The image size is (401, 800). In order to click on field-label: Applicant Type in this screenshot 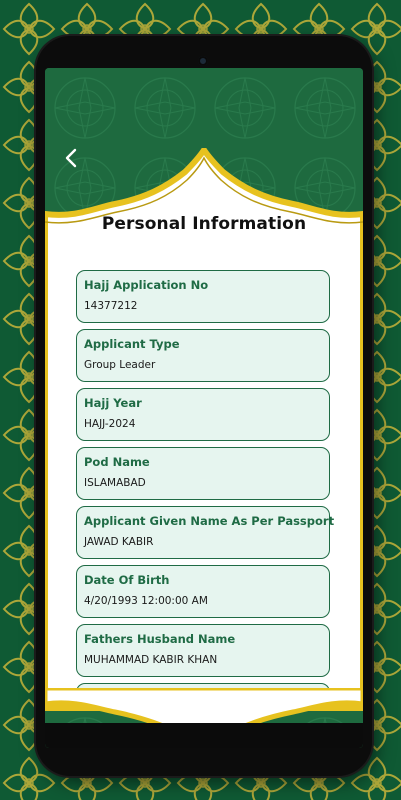, I will do `click(132, 344)`.